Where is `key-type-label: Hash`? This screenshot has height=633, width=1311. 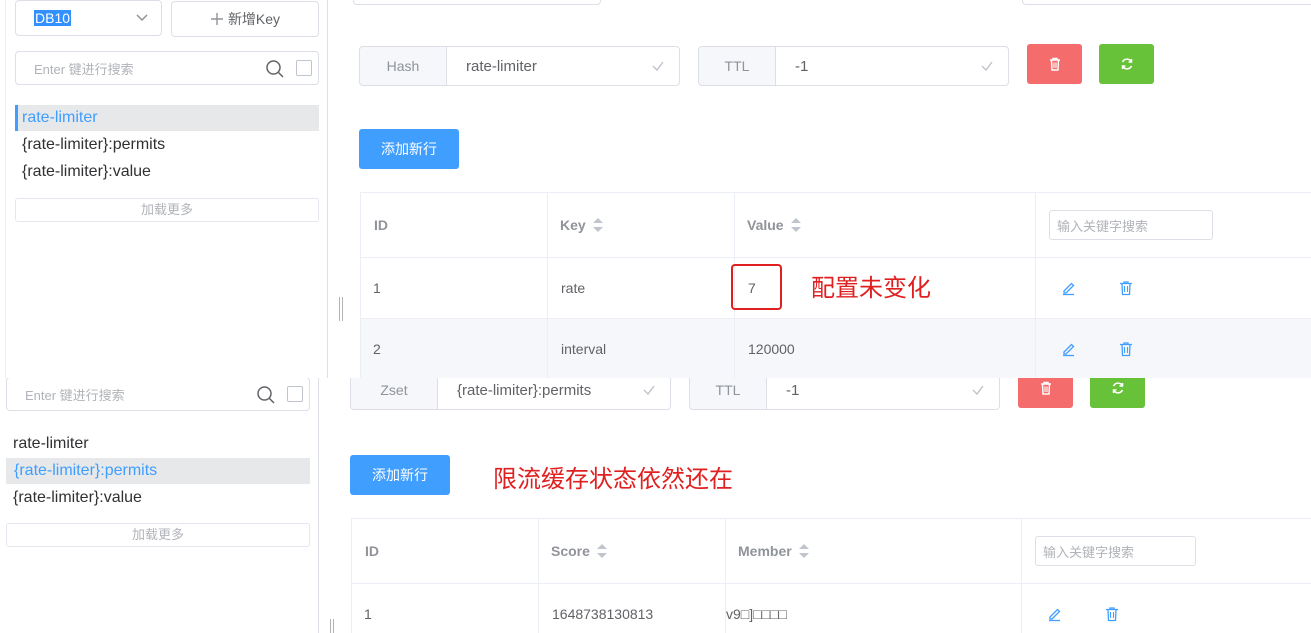
key-type-label: Hash is located at coordinates (403, 66).